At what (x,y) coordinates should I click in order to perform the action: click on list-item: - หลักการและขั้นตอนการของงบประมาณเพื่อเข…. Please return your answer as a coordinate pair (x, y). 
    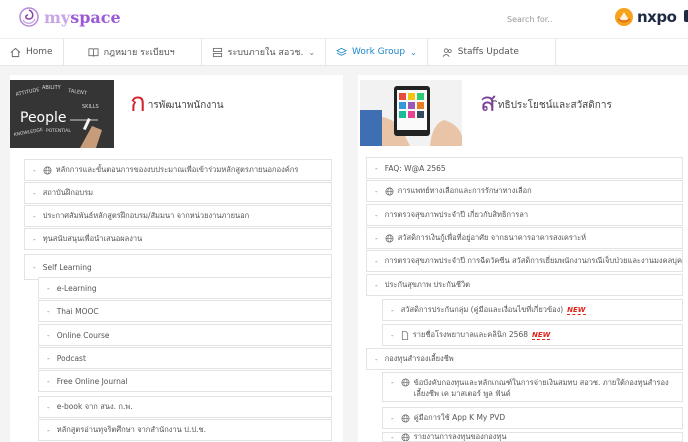
    Looking at the image, I should click on (178, 170).